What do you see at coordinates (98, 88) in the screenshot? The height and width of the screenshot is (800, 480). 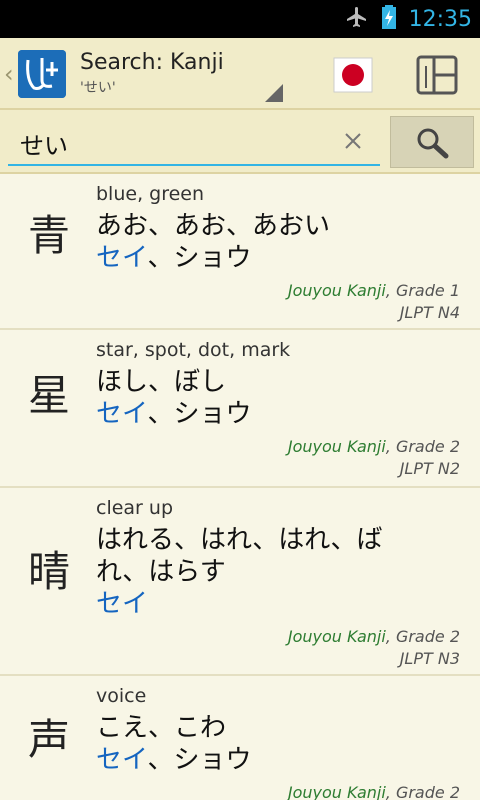 I see `page-subtitle: 'せい'` at bounding box center [98, 88].